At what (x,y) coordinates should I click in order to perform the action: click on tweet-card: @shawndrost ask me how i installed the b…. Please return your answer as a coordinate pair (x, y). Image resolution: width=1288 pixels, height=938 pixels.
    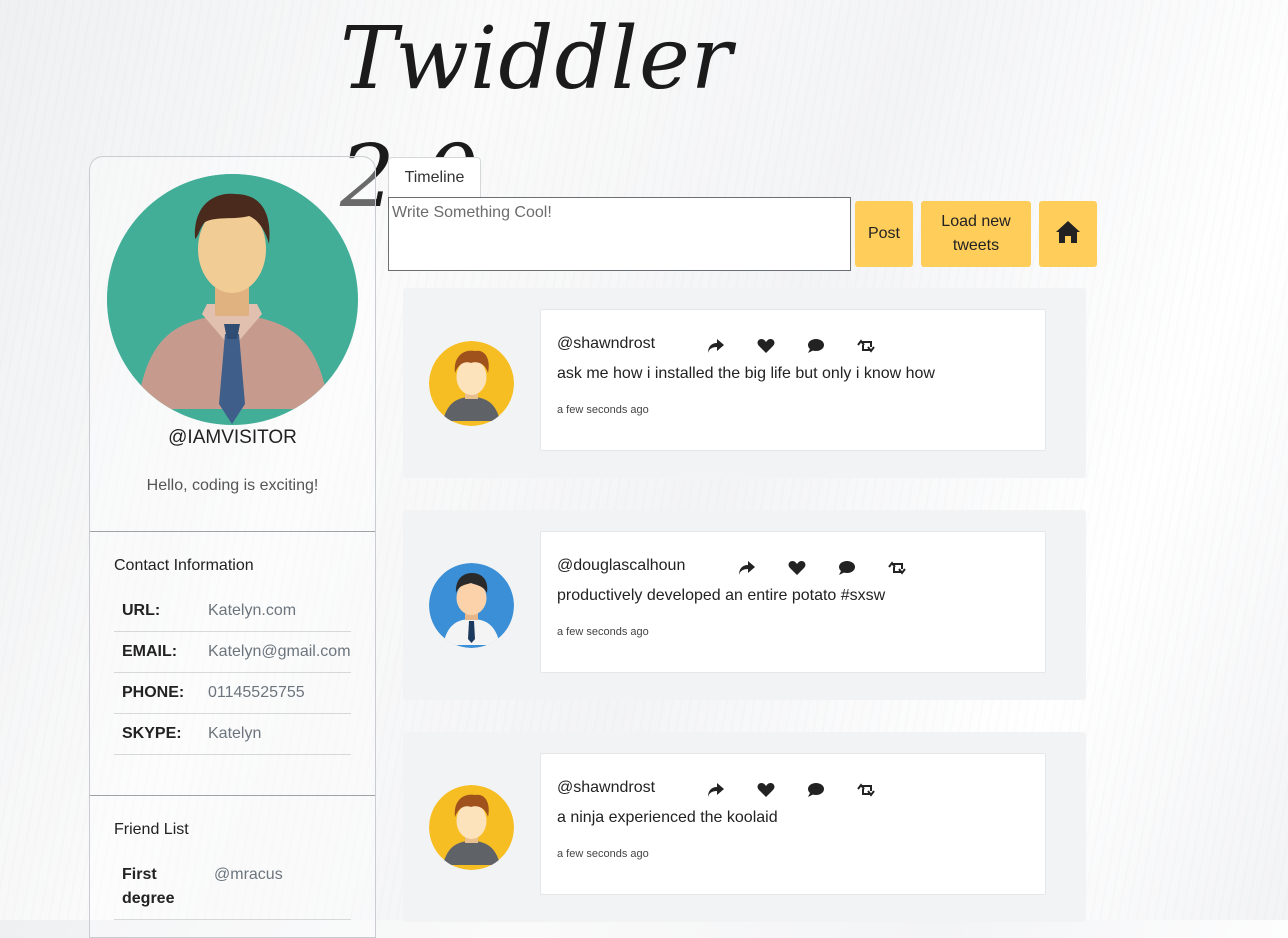
    Looking at the image, I should click on (744, 383).